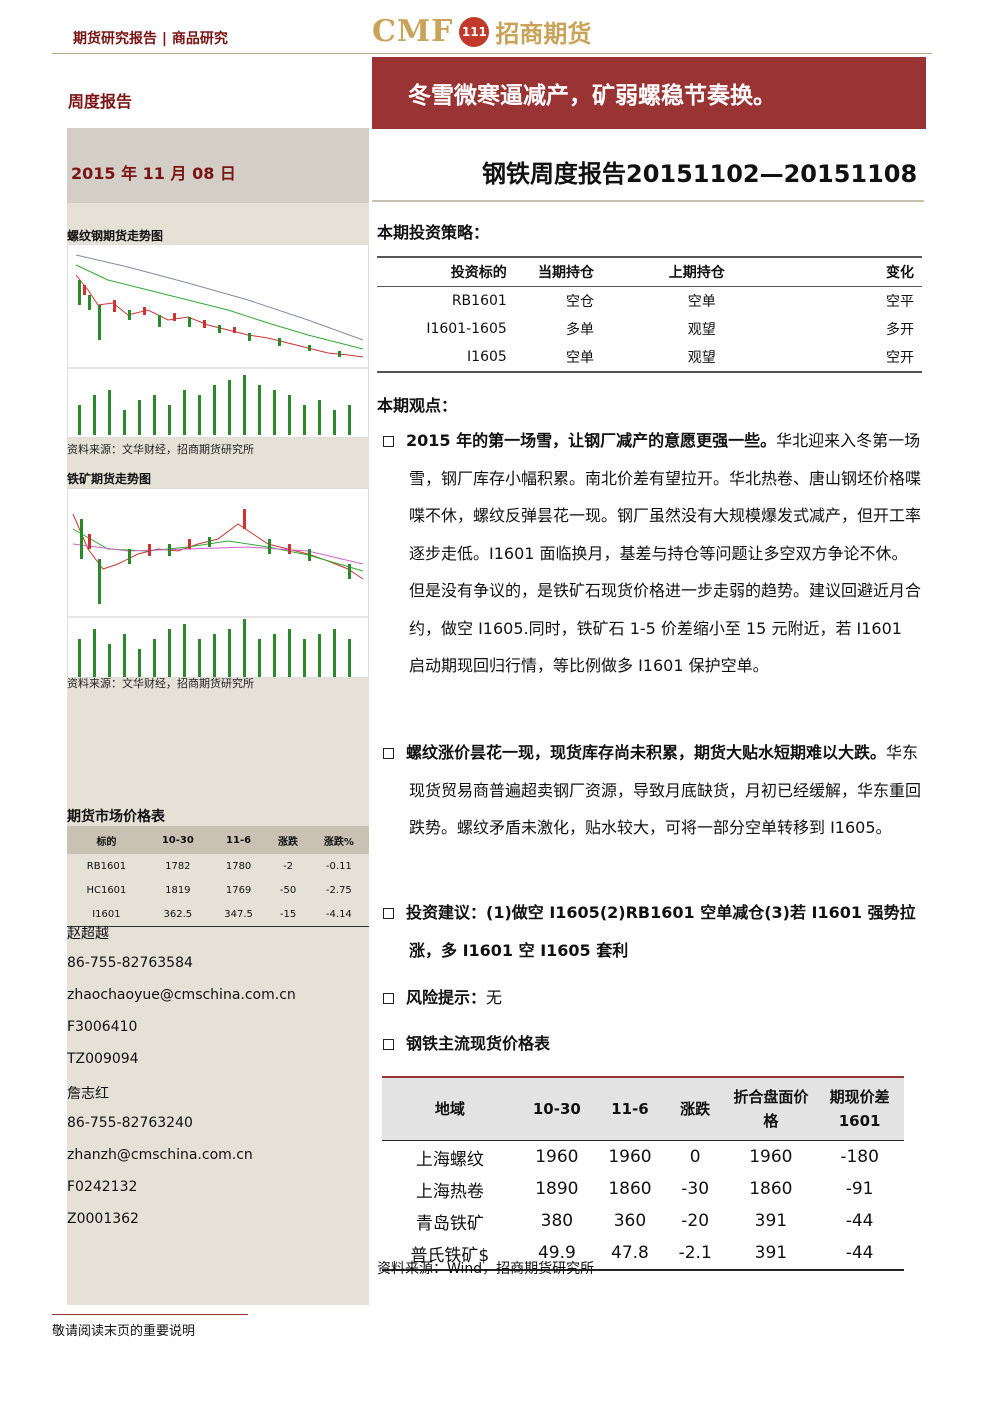 This screenshot has height=1403, width=992. Describe the element at coordinates (177, 840) in the screenshot. I see `market-col-header: 10-30` at that location.